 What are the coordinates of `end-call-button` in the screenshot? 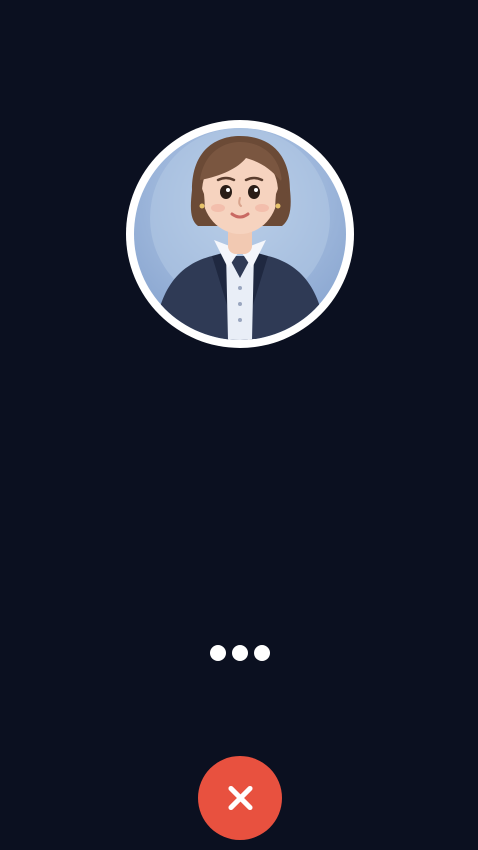 It's located at (240, 798).